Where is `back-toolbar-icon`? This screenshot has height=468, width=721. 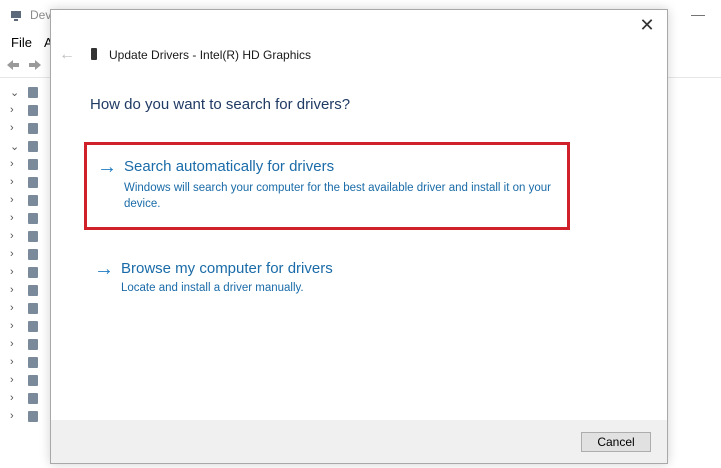 back-toolbar-icon is located at coordinates (13, 65).